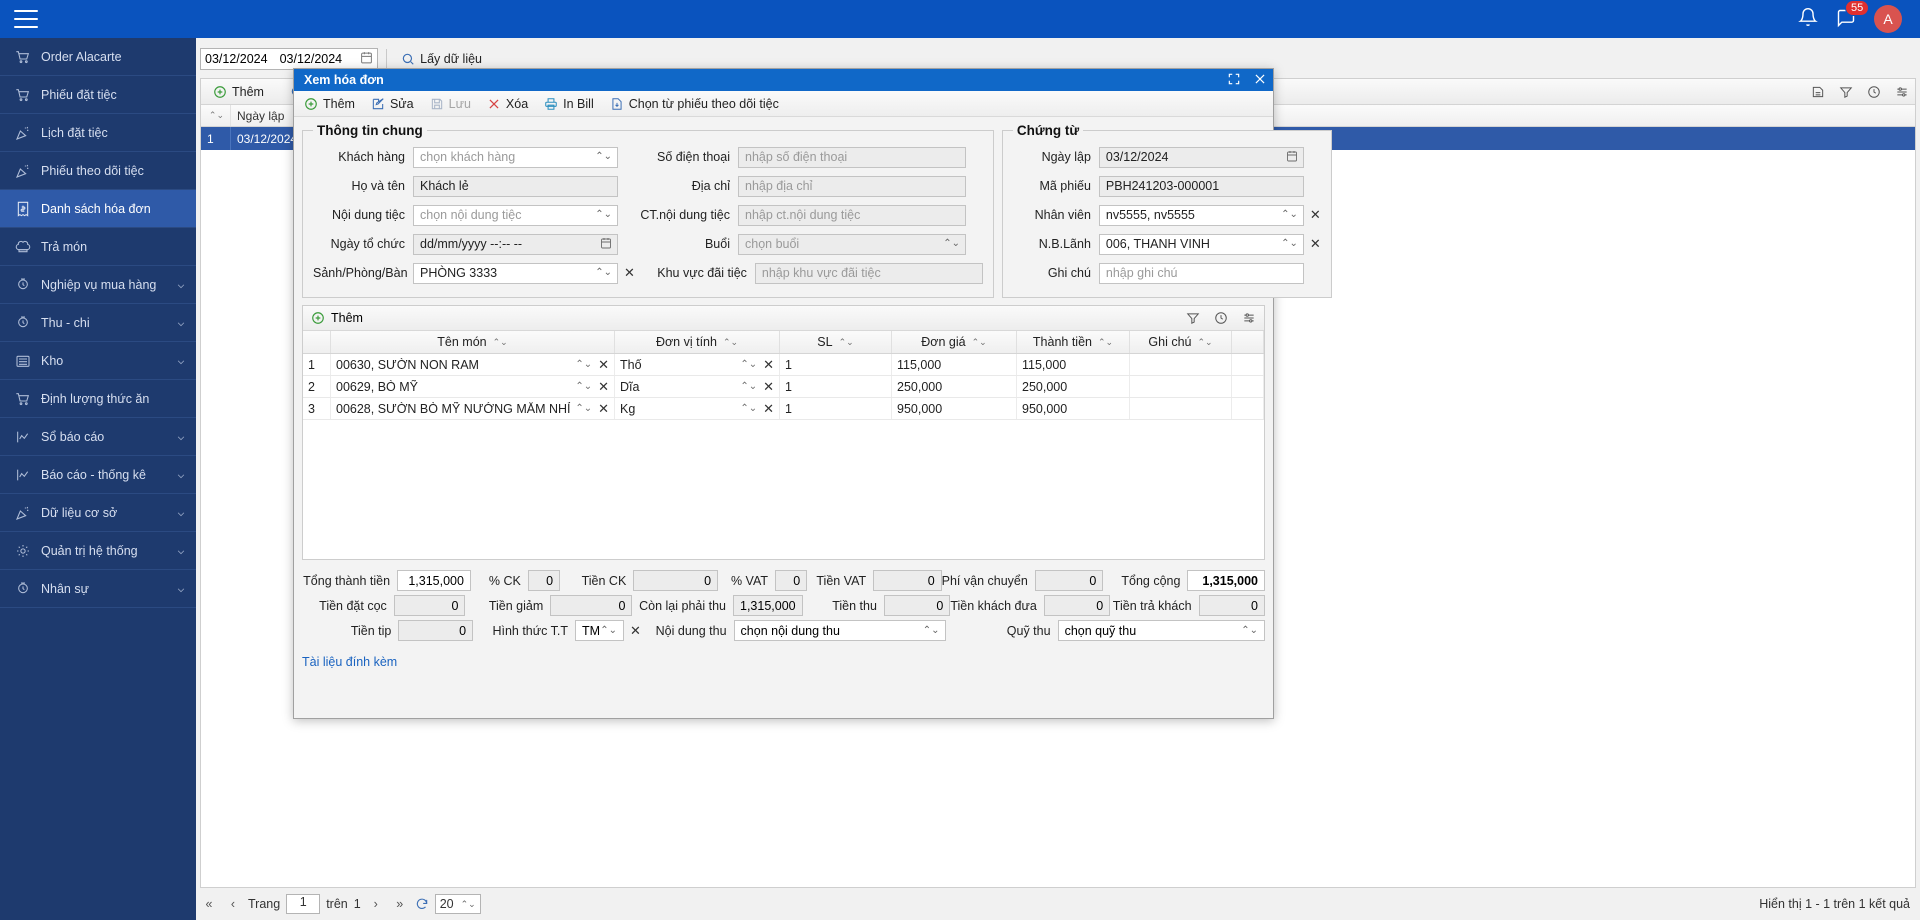 The image size is (1920, 920). What do you see at coordinates (852, 186) in the screenshot?
I see `general-field-3-input: nhập địa chỉ` at bounding box center [852, 186].